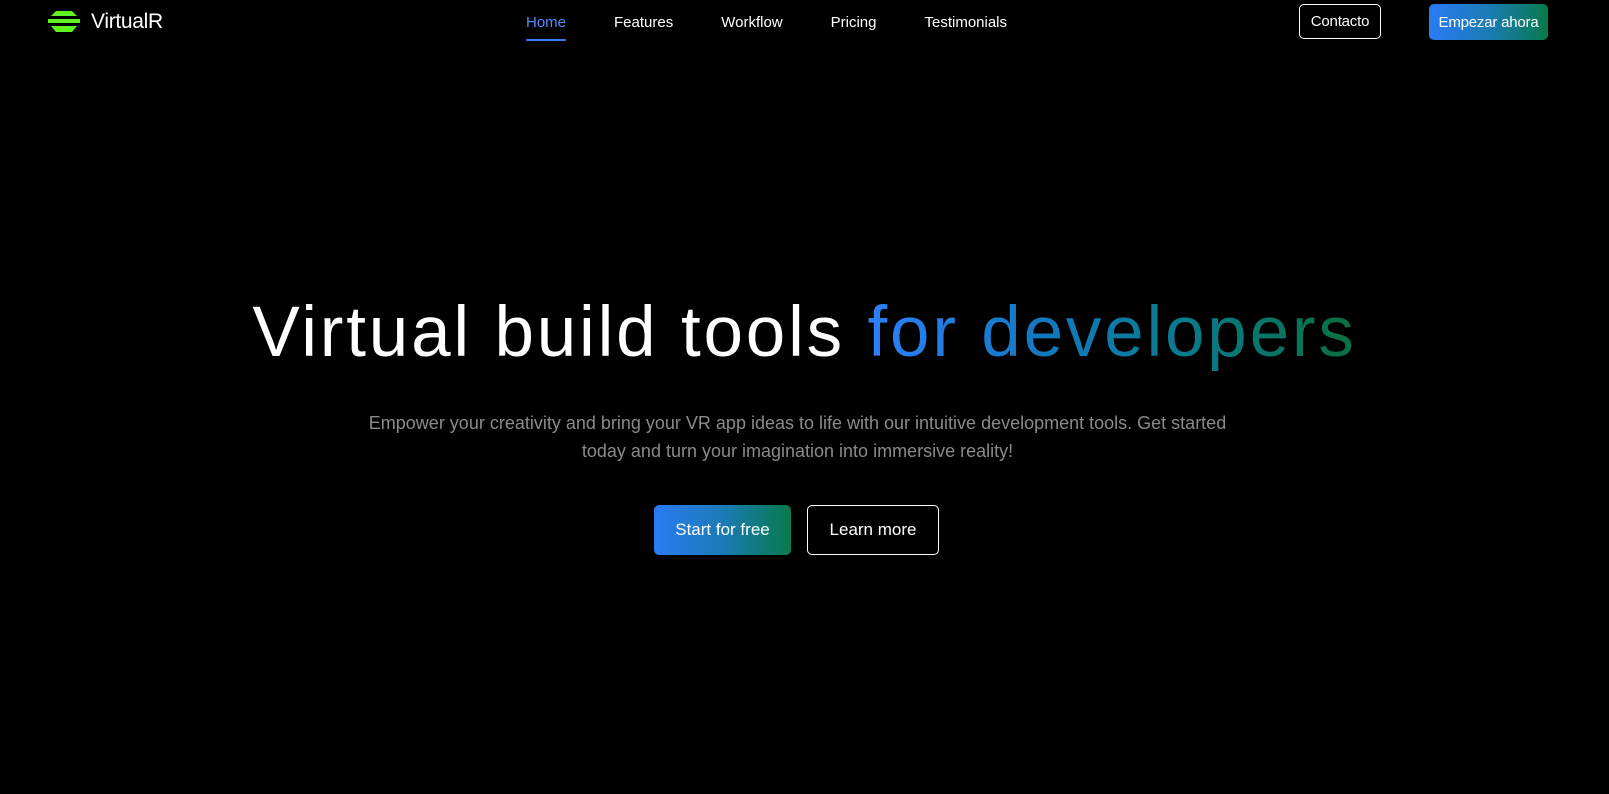 The width and height of the screenshot is (1609, 794). Describe the element at coordinates (1340, 21) in the screenshot. I see `contact-button: Contacto` at that location.